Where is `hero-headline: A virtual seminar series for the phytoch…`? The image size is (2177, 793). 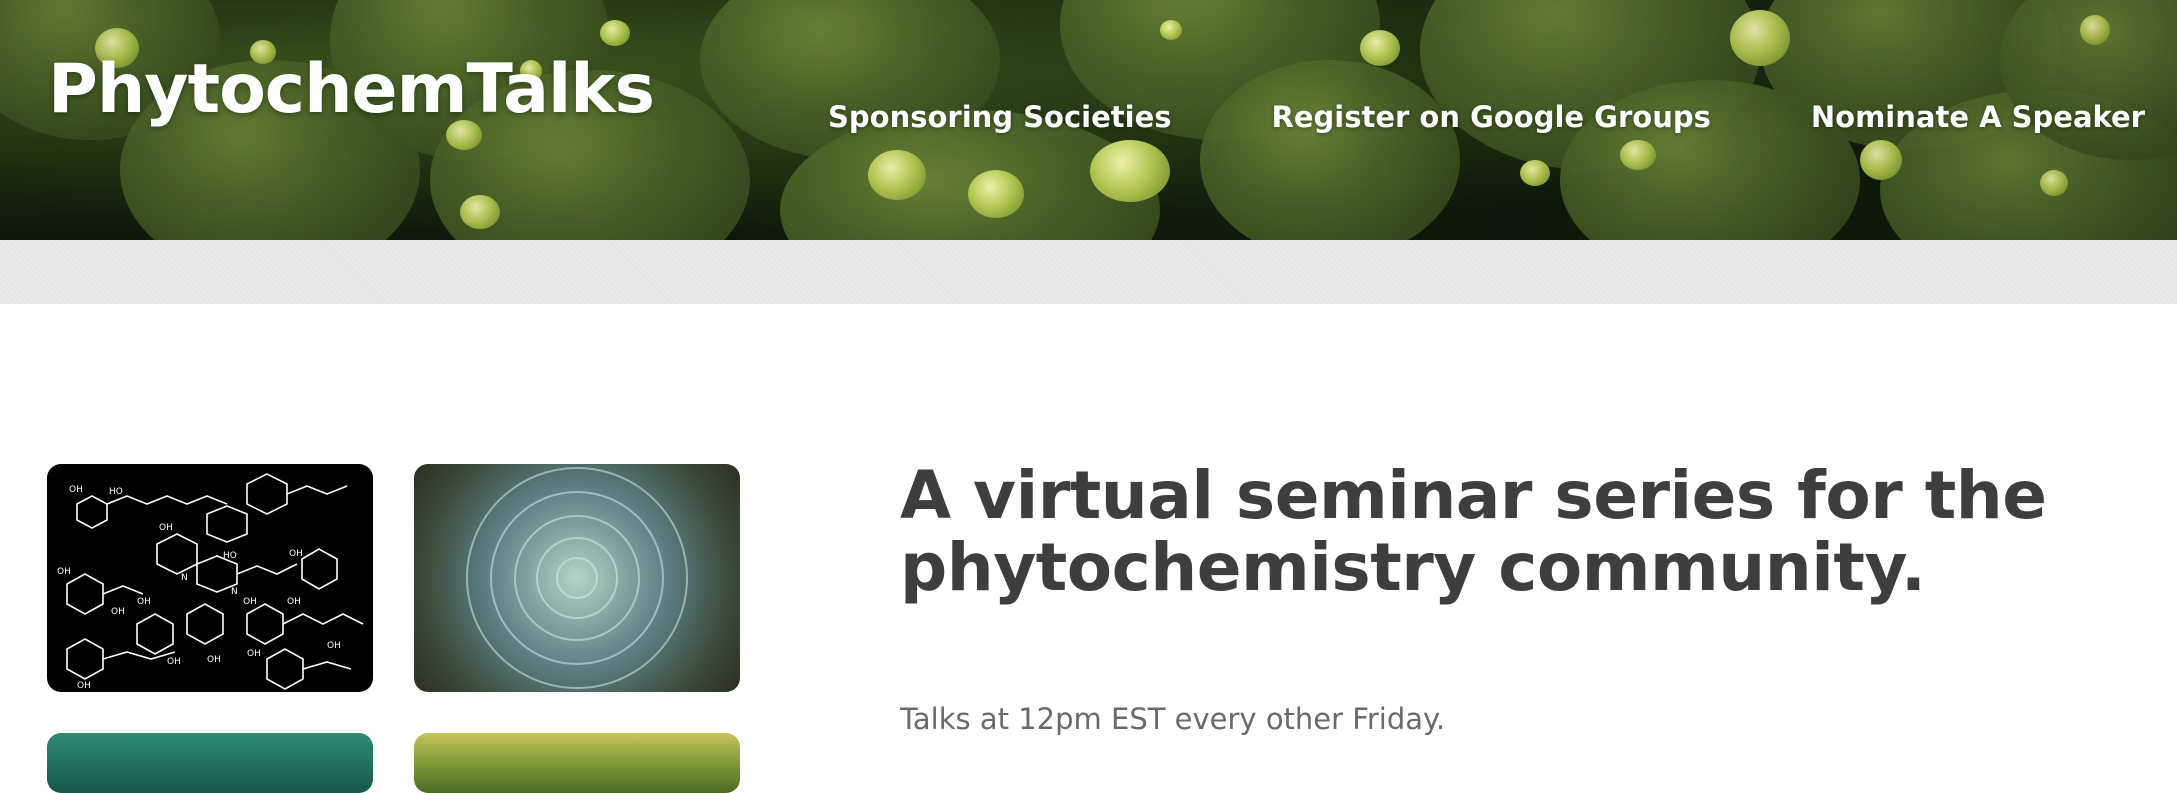 hero-headline: A virtual seminar series for the phytoch… is located at coordinates (1473, 531).